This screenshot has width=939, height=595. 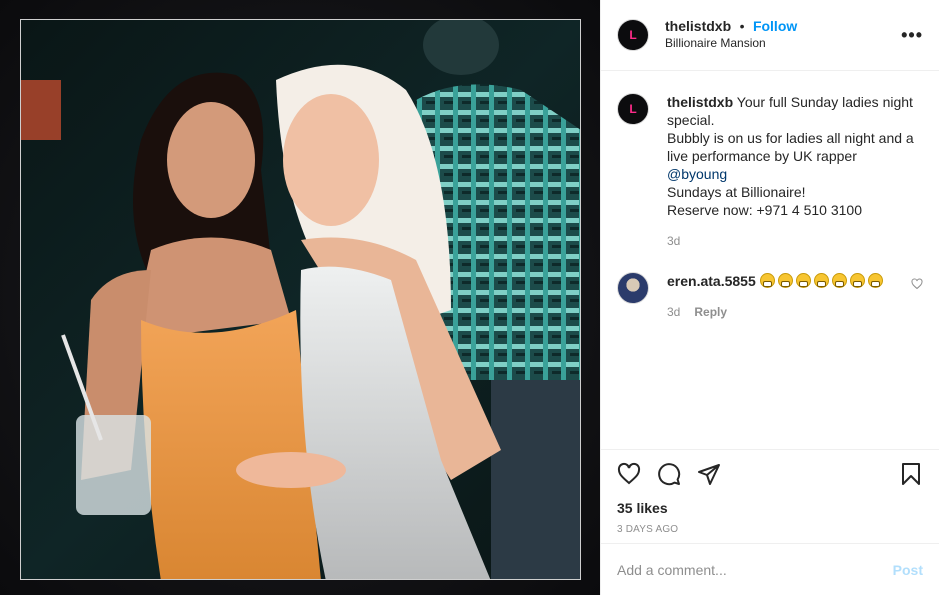 What do you see at coordinates (633, 35) in the screenshot?
I see `avatar: L` at bounding box center [633, 35].